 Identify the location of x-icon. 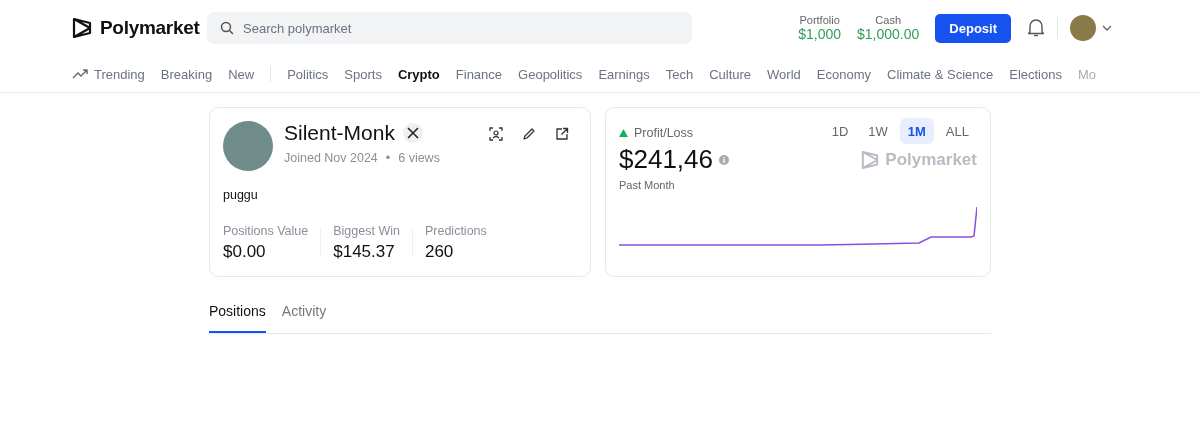
(412, 133).